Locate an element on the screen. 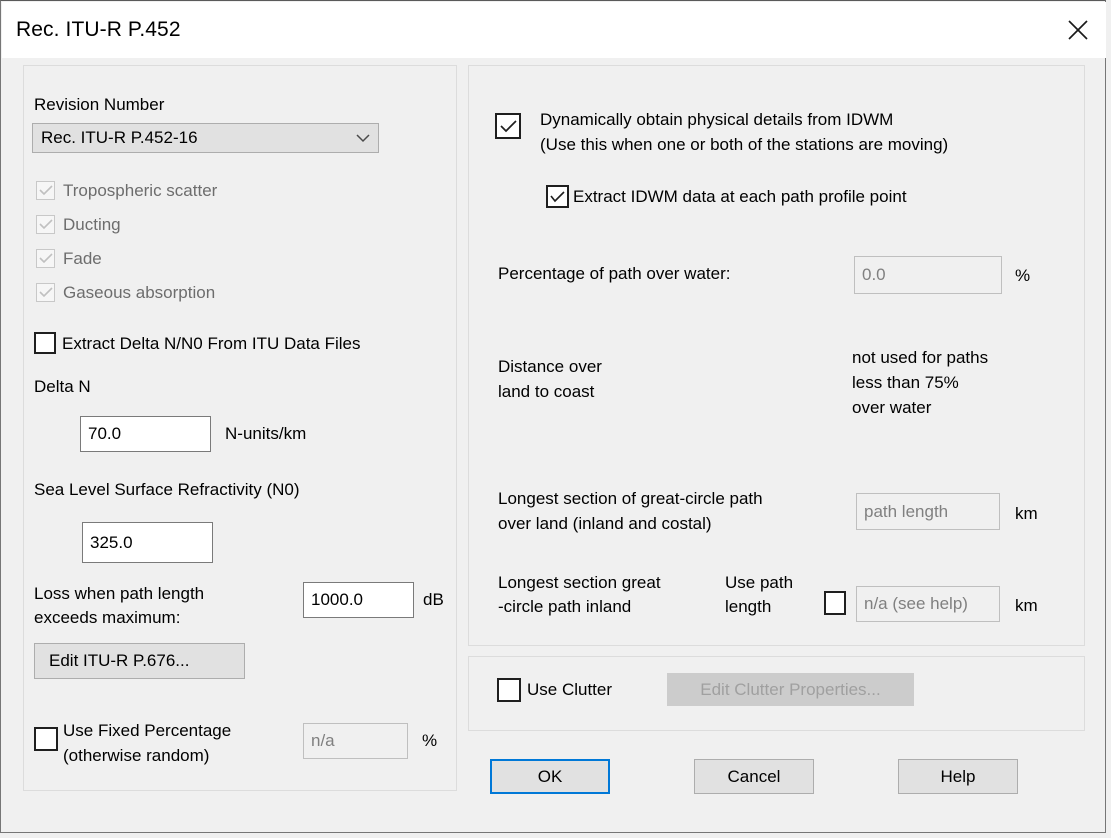  checkbox-use-path-length is located at coordinates (835, 603).